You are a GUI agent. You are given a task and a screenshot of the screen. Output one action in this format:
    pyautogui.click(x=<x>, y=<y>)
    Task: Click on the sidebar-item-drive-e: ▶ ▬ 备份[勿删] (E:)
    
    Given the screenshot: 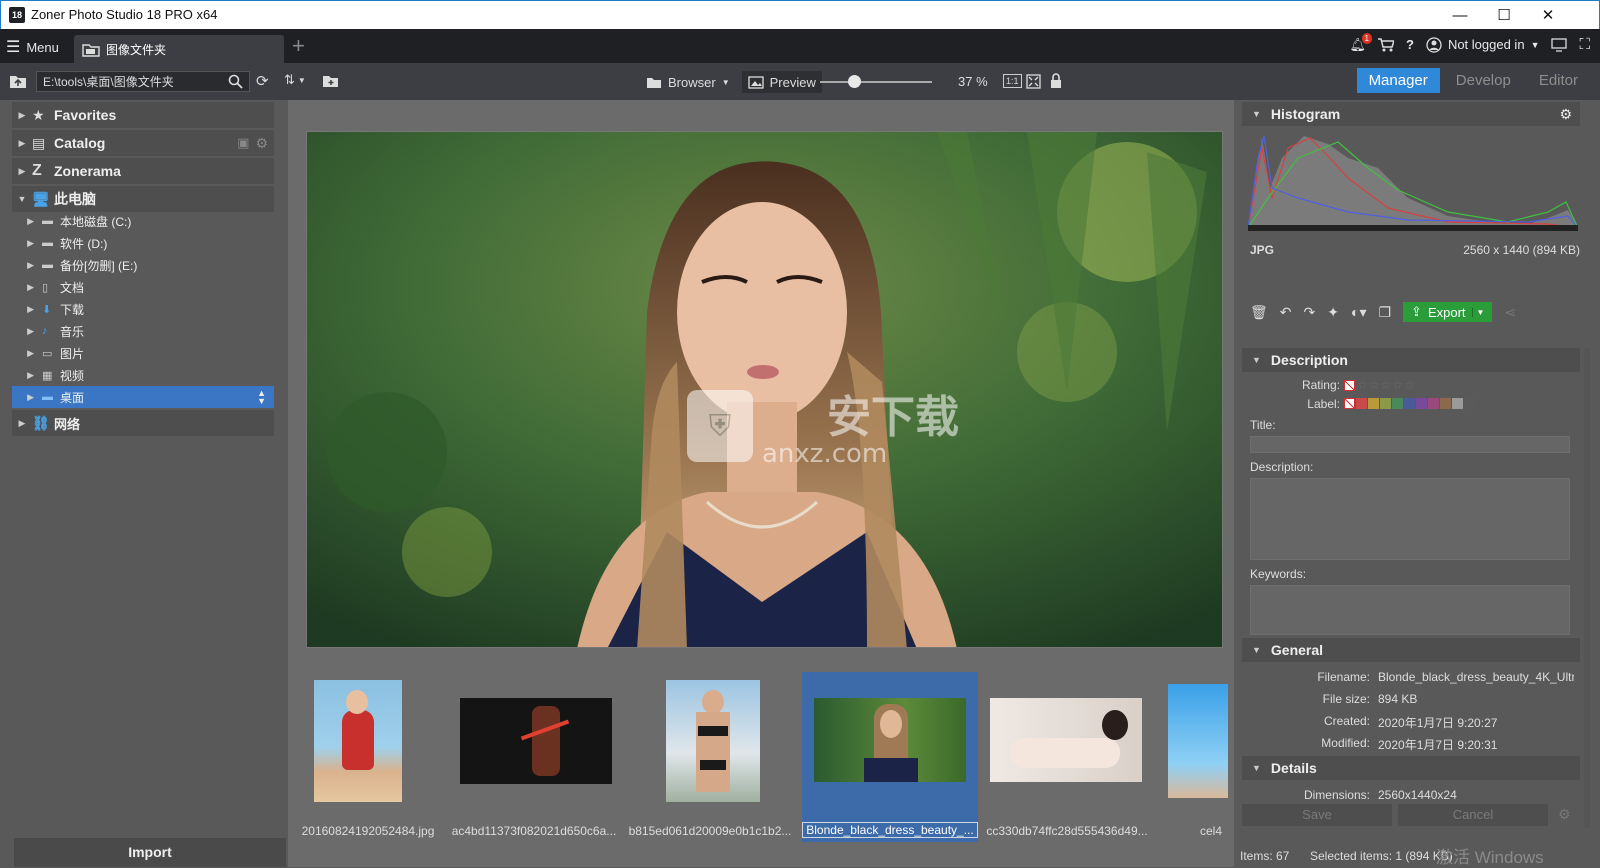 What is the action you would take?
    pyautogui.click(x=143, y=265)
    